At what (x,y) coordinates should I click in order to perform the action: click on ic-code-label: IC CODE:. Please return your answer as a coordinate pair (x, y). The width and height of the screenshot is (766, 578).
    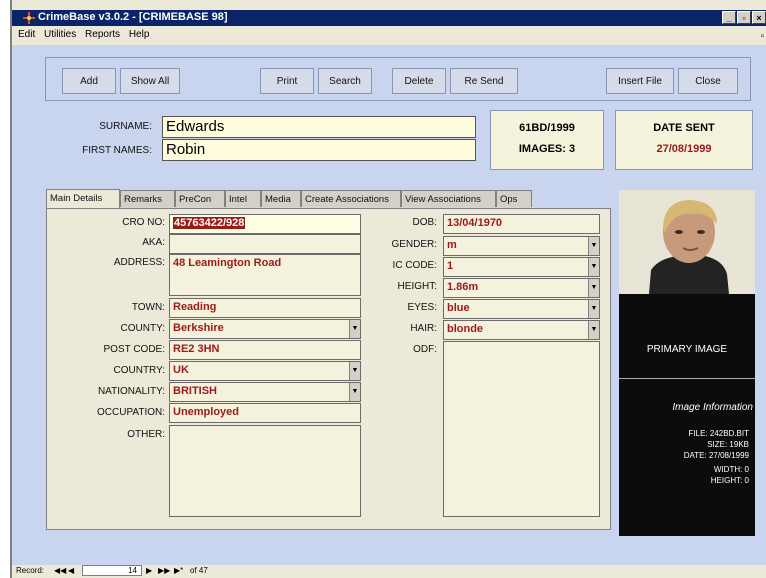
    Looking at the image, I should click on (414, 265).